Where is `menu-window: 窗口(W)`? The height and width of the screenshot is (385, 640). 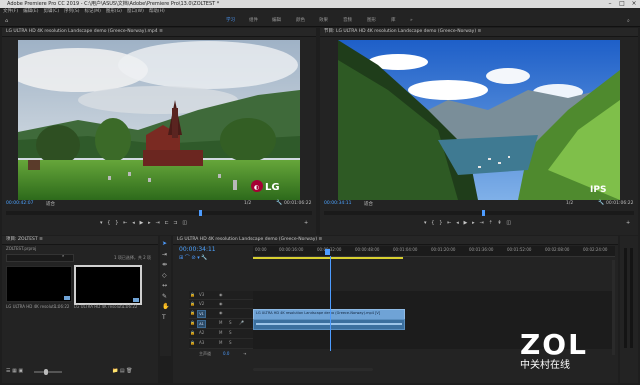
menu-window: 窗口(W) is located at coordinates (135, 11).